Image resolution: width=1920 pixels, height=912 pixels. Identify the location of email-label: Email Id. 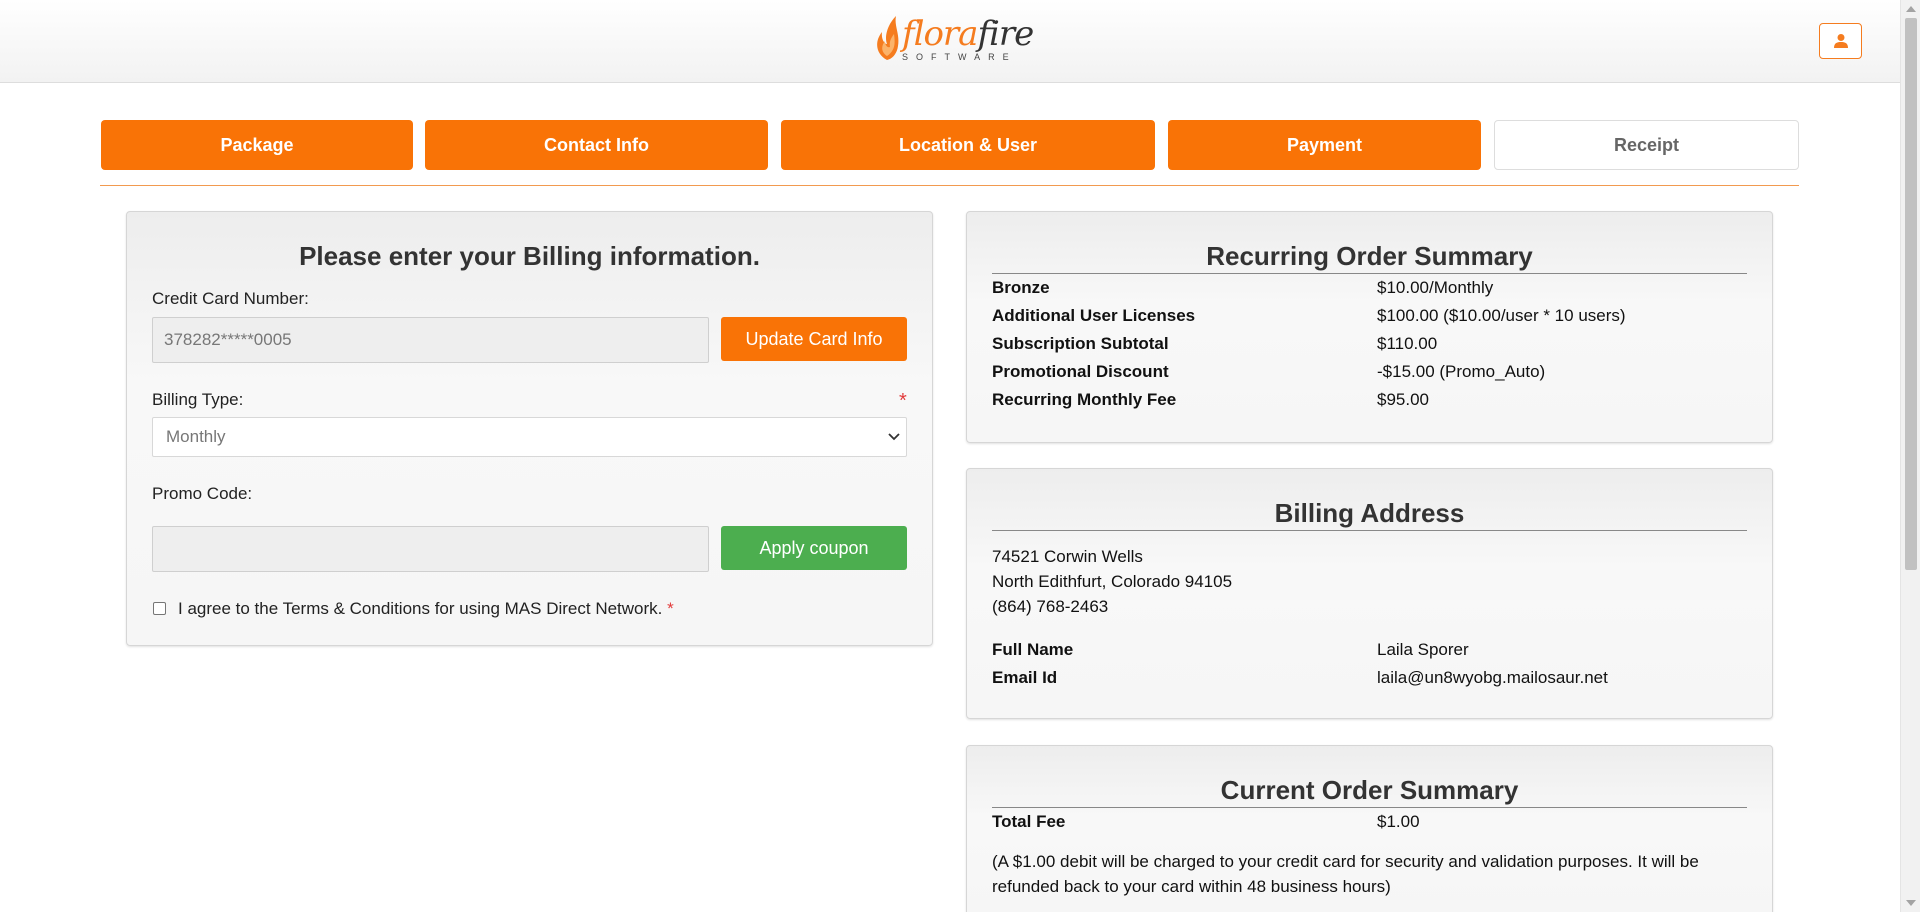
(1025, 677).